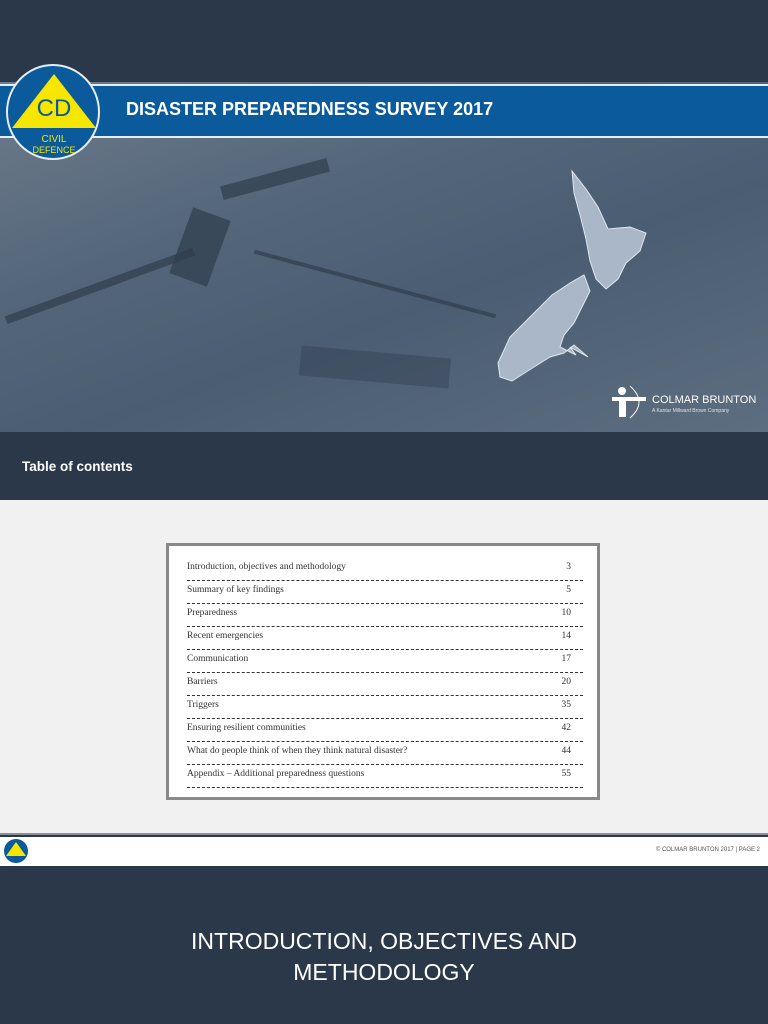  I want to click on section-heading: INTRODUCTION, OBJECTIVES AND METHODOLOGY, so click(384, 956).